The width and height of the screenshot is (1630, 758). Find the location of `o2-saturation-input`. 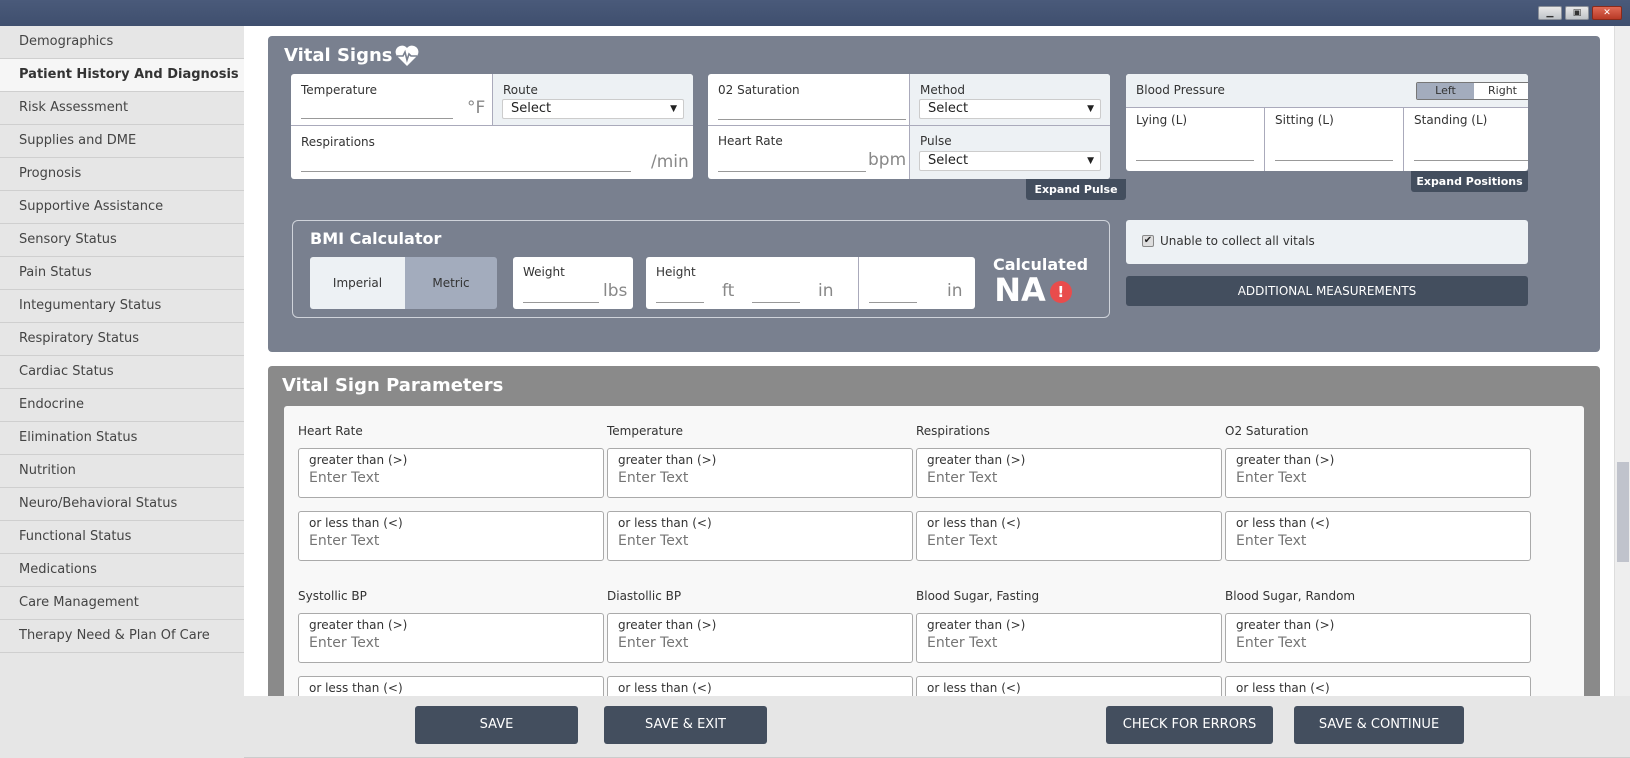

o2-saturation-input is located at coordinates (812, 119).